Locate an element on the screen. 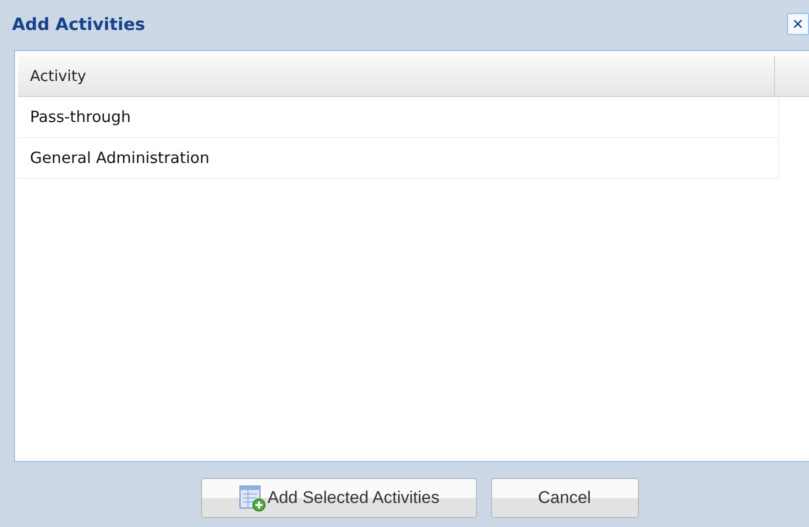 Image resolution: width=809 pixels, height=527 pixels. add-selected-button: Add Selected Activities is located at coordinates (338, 498).